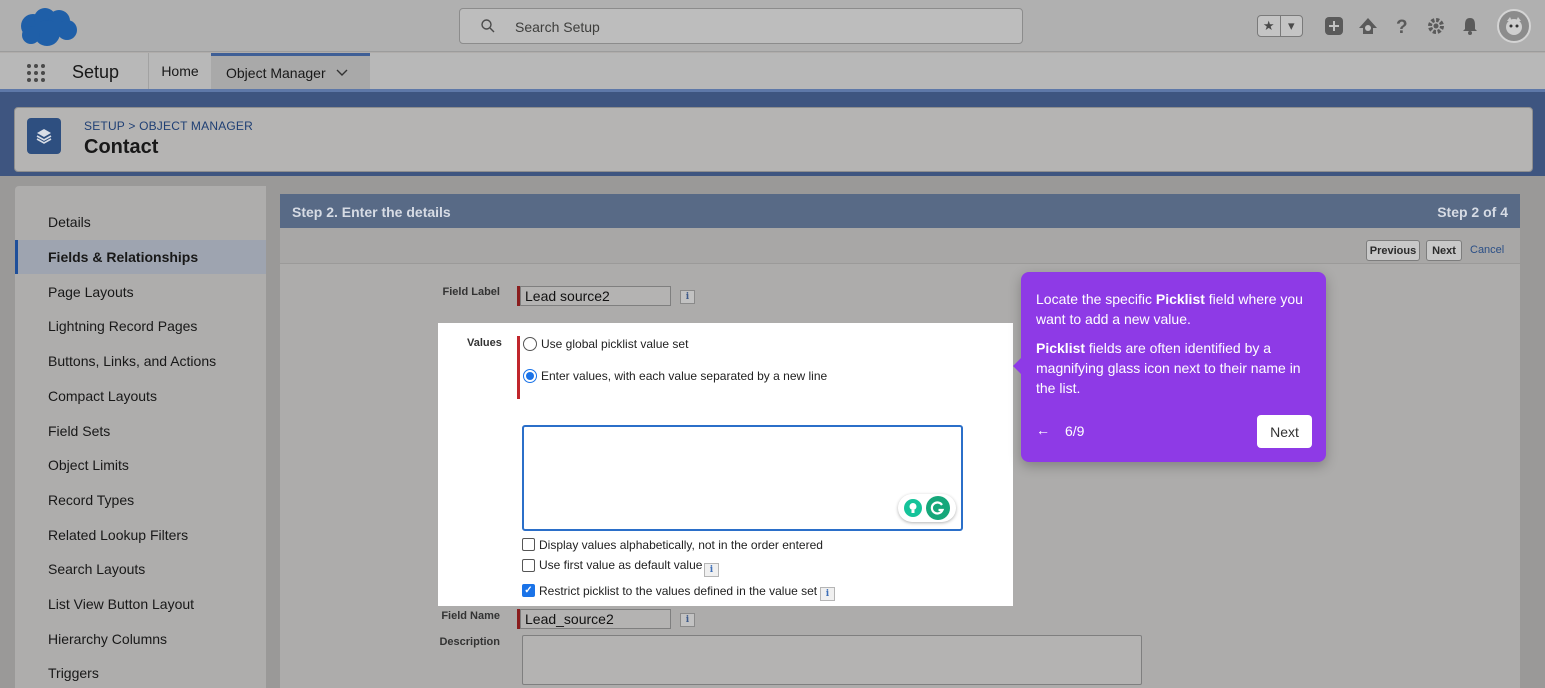  Describe the element at coordinates (342, 73) in the screenshot. I see `chevron-down-icon` at that location.